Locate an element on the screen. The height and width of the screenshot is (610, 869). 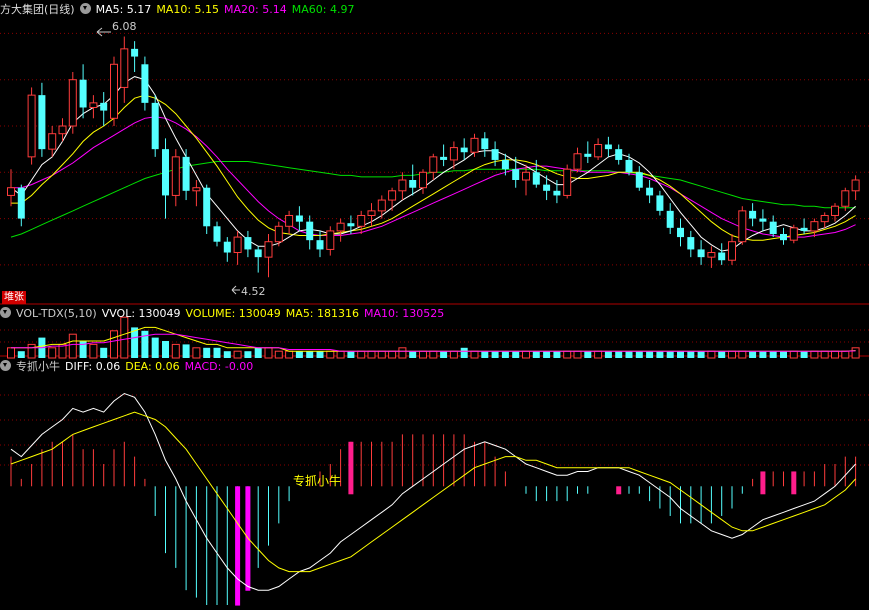
diff-label: DIFF: 0.06 is located at coordinates (93, 366).